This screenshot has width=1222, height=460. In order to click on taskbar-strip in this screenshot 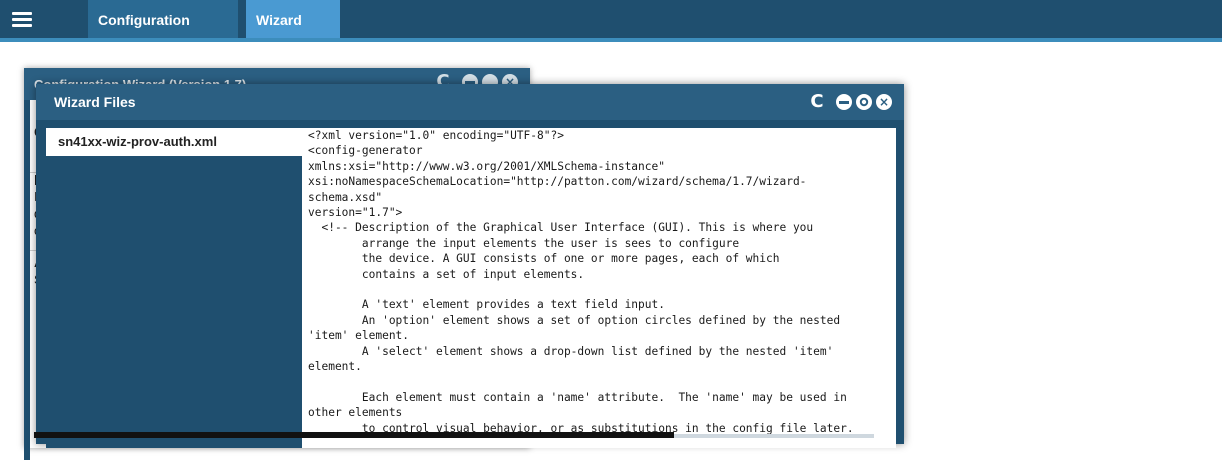, I will do `click(354, 435)`.